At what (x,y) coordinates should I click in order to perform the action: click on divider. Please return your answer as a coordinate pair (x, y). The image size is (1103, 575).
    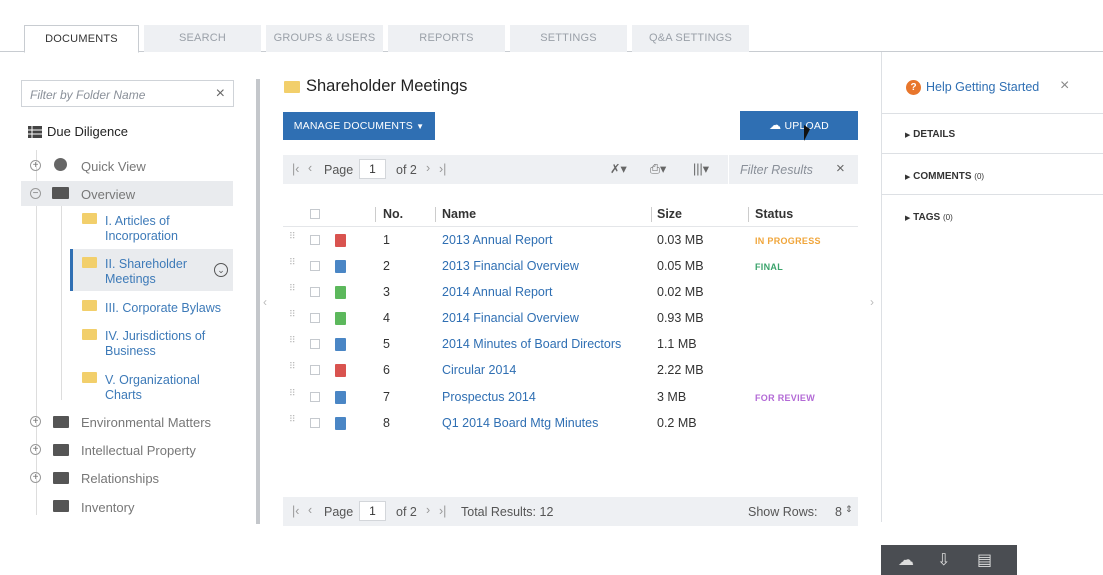
    Looking at the image, I should click on (992, 153).